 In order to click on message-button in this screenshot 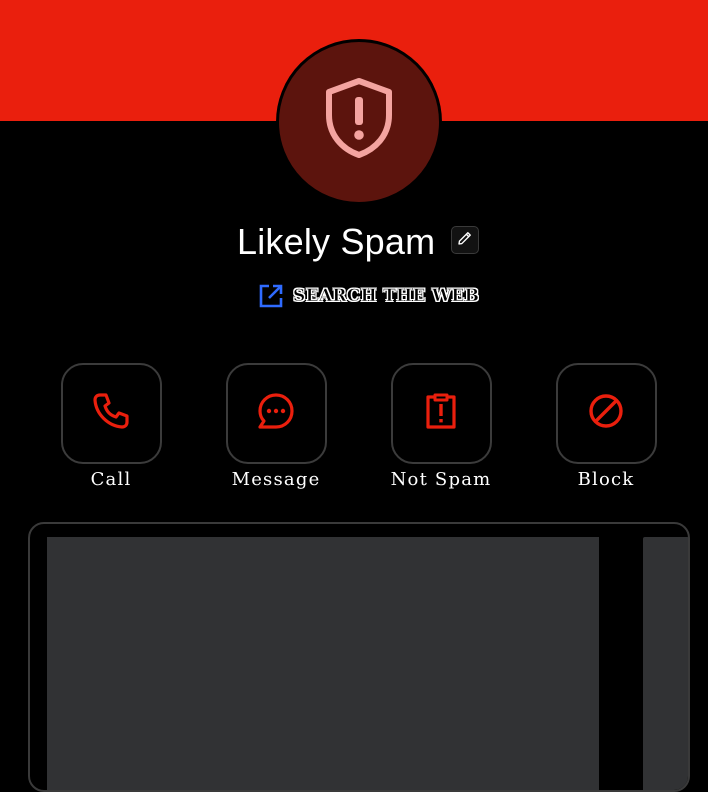, I will do `click(276, 413)`.